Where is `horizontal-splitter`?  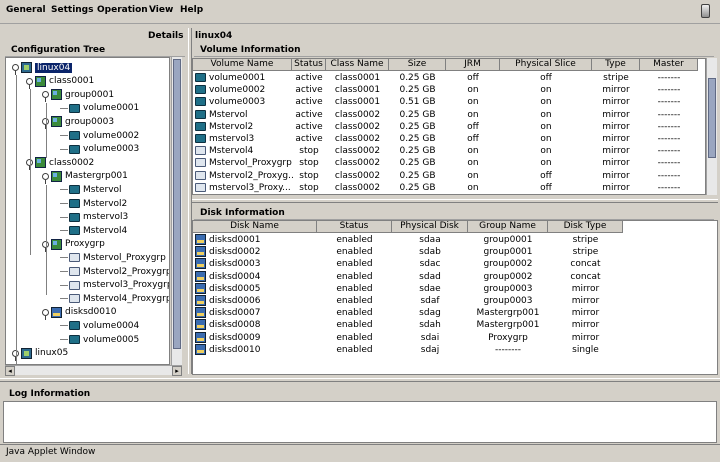
horizontal-splitter is located at coordinates (455, 201).